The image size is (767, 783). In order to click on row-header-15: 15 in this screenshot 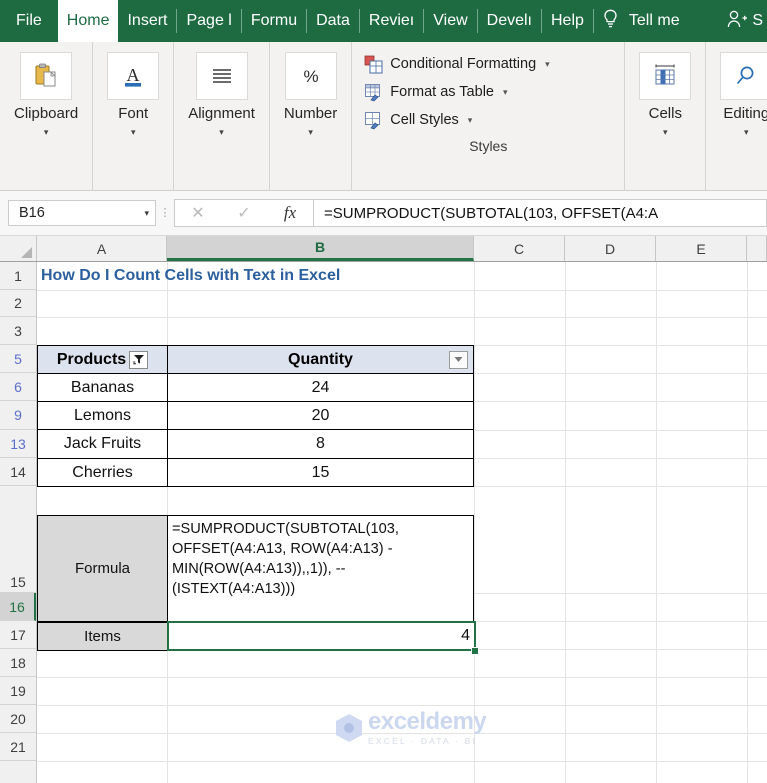, I will do `click(18, 539)`.